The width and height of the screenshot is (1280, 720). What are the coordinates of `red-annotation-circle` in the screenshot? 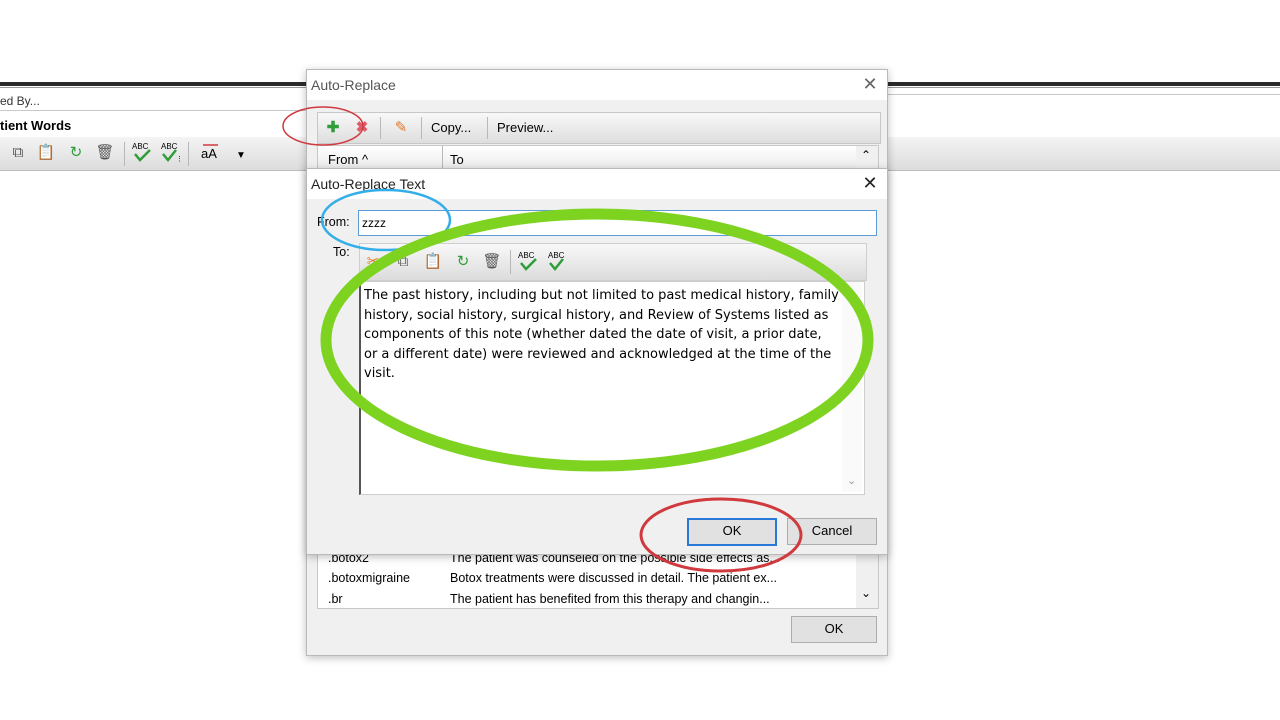 It's located at (323, 126).